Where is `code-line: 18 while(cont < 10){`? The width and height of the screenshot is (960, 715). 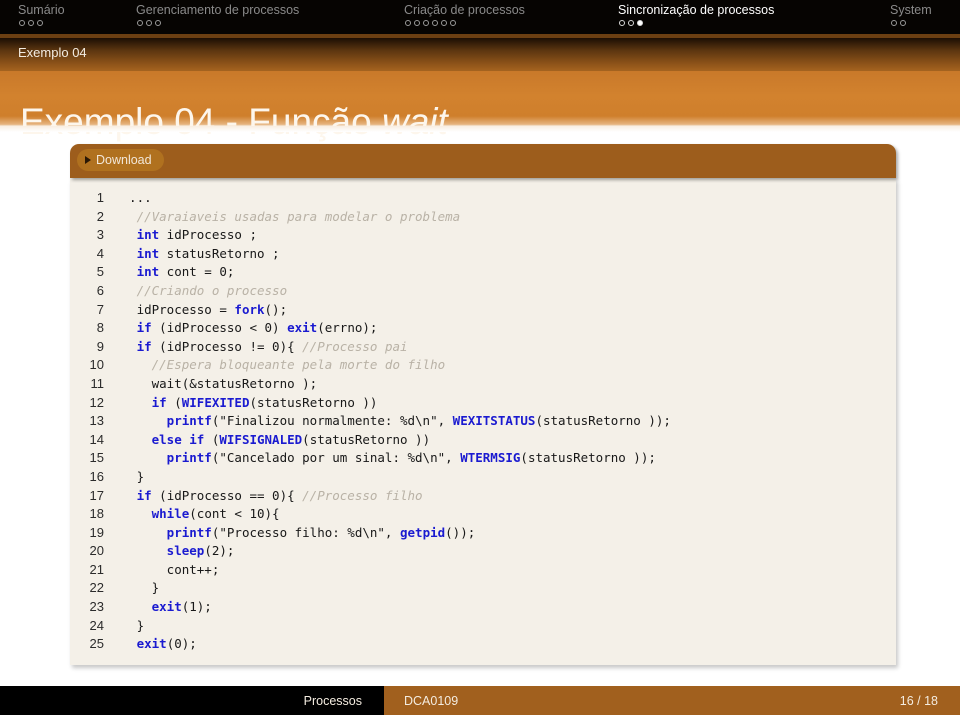 code-line: 18 while(cont < 10){ is located at coordinates (483, 515).